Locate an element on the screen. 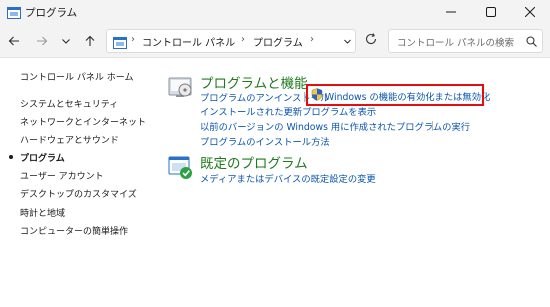  recent-locations-button is located at coordinates (66, 41).